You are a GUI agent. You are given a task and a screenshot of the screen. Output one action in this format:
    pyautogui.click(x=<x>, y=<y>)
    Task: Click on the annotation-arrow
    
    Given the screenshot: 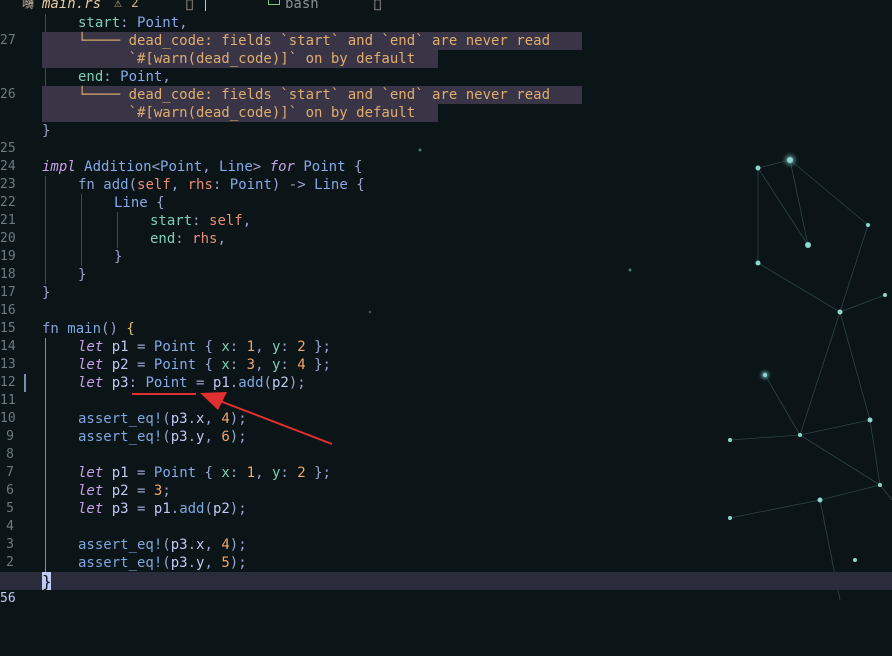 What is the action you would take?
    pyautogui.click(x=266, y=418)
    